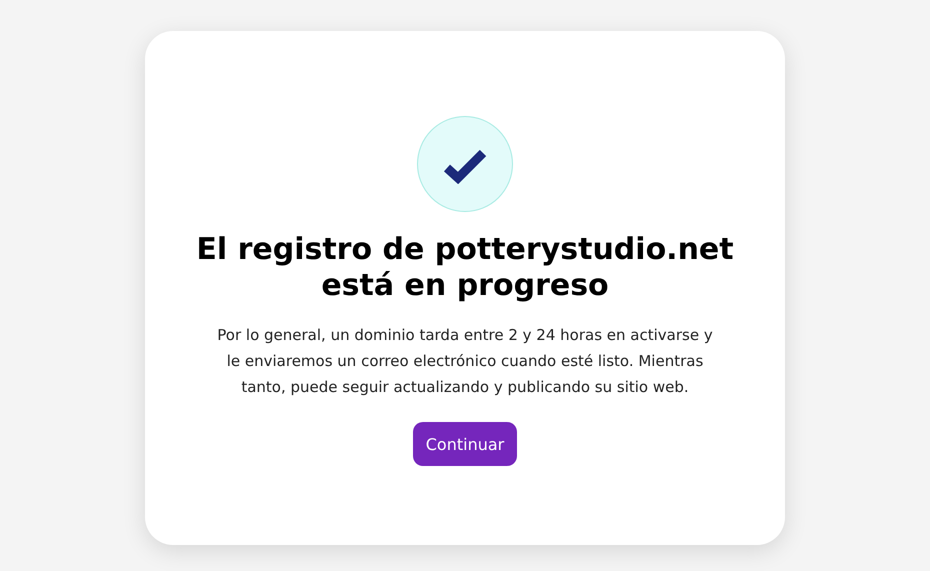 The height and width of the screenshot is (571, 930). Describe the element at coordinates (465, 444) in the screenshot. I see `continue-button: Continuar` at that location.